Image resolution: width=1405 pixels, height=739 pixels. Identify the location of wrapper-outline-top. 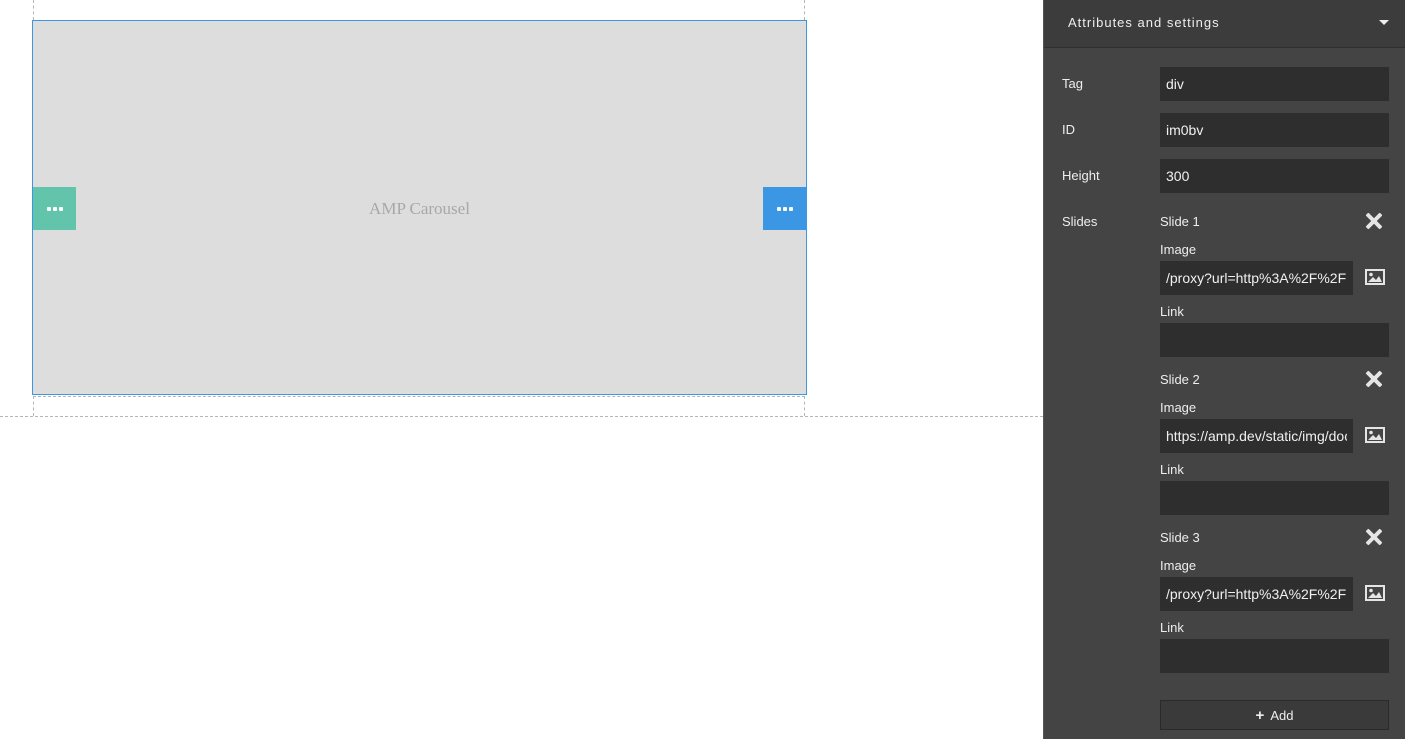
(419, 10).